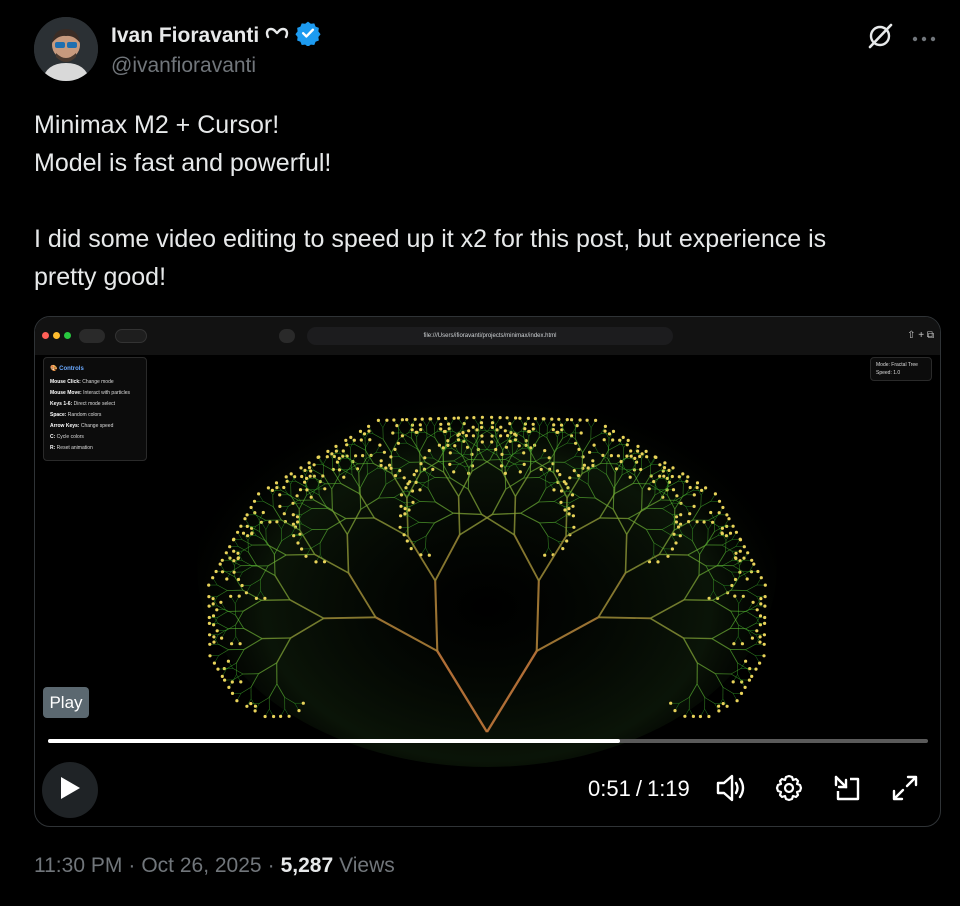 The width and height of the screenshot is (960, 906). I want to click on pip-button, so click(847, 790).